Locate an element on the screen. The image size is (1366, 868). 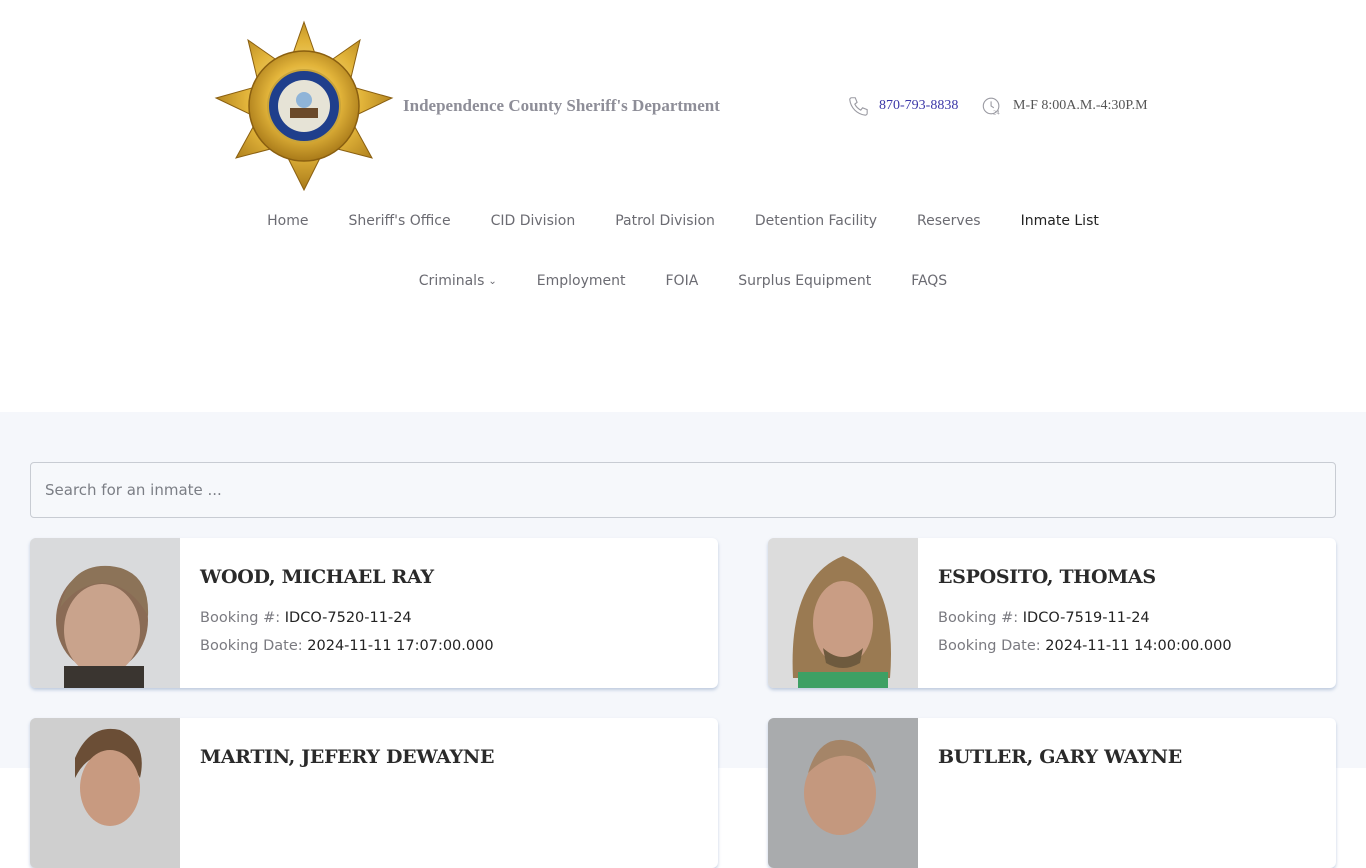
nav-faqs: FAQS is located at coordinates (929, 281).